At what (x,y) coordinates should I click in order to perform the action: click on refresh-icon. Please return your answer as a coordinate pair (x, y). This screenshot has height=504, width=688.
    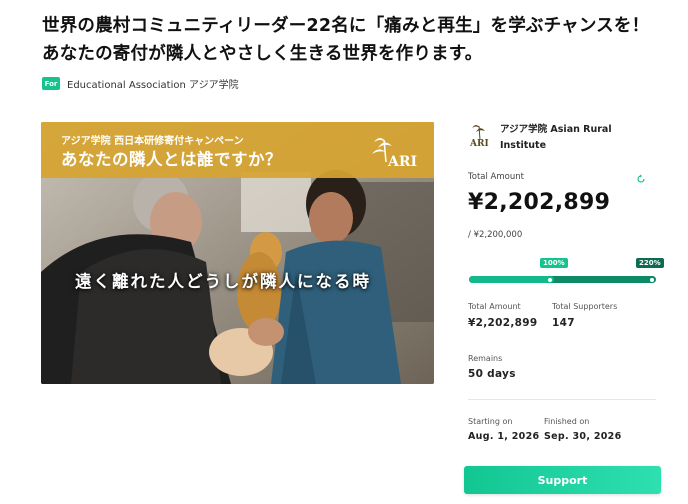
    Looking at the image, I should click on (641, 179).